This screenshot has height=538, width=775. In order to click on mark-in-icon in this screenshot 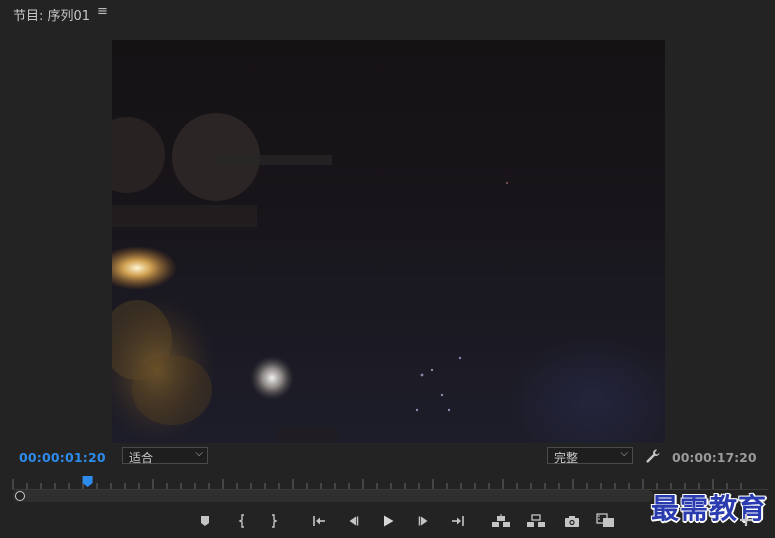, I will do `click(241, 521)`.